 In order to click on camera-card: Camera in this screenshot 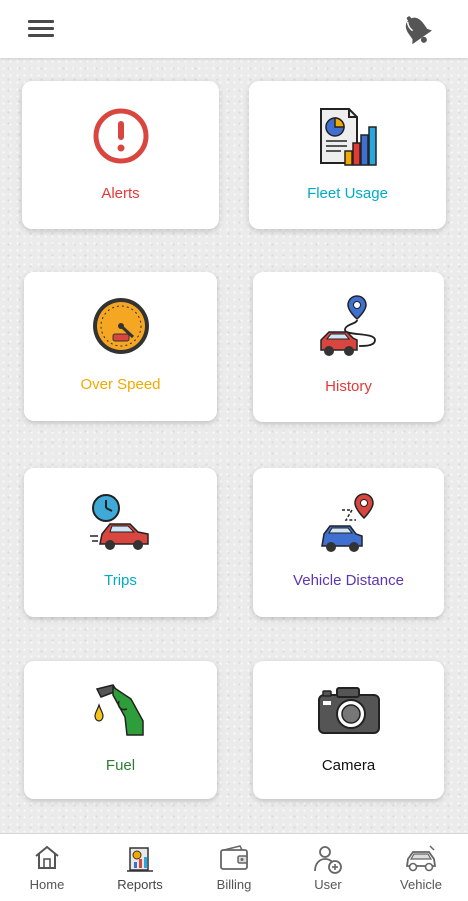, I will do `click(348, 730)`.